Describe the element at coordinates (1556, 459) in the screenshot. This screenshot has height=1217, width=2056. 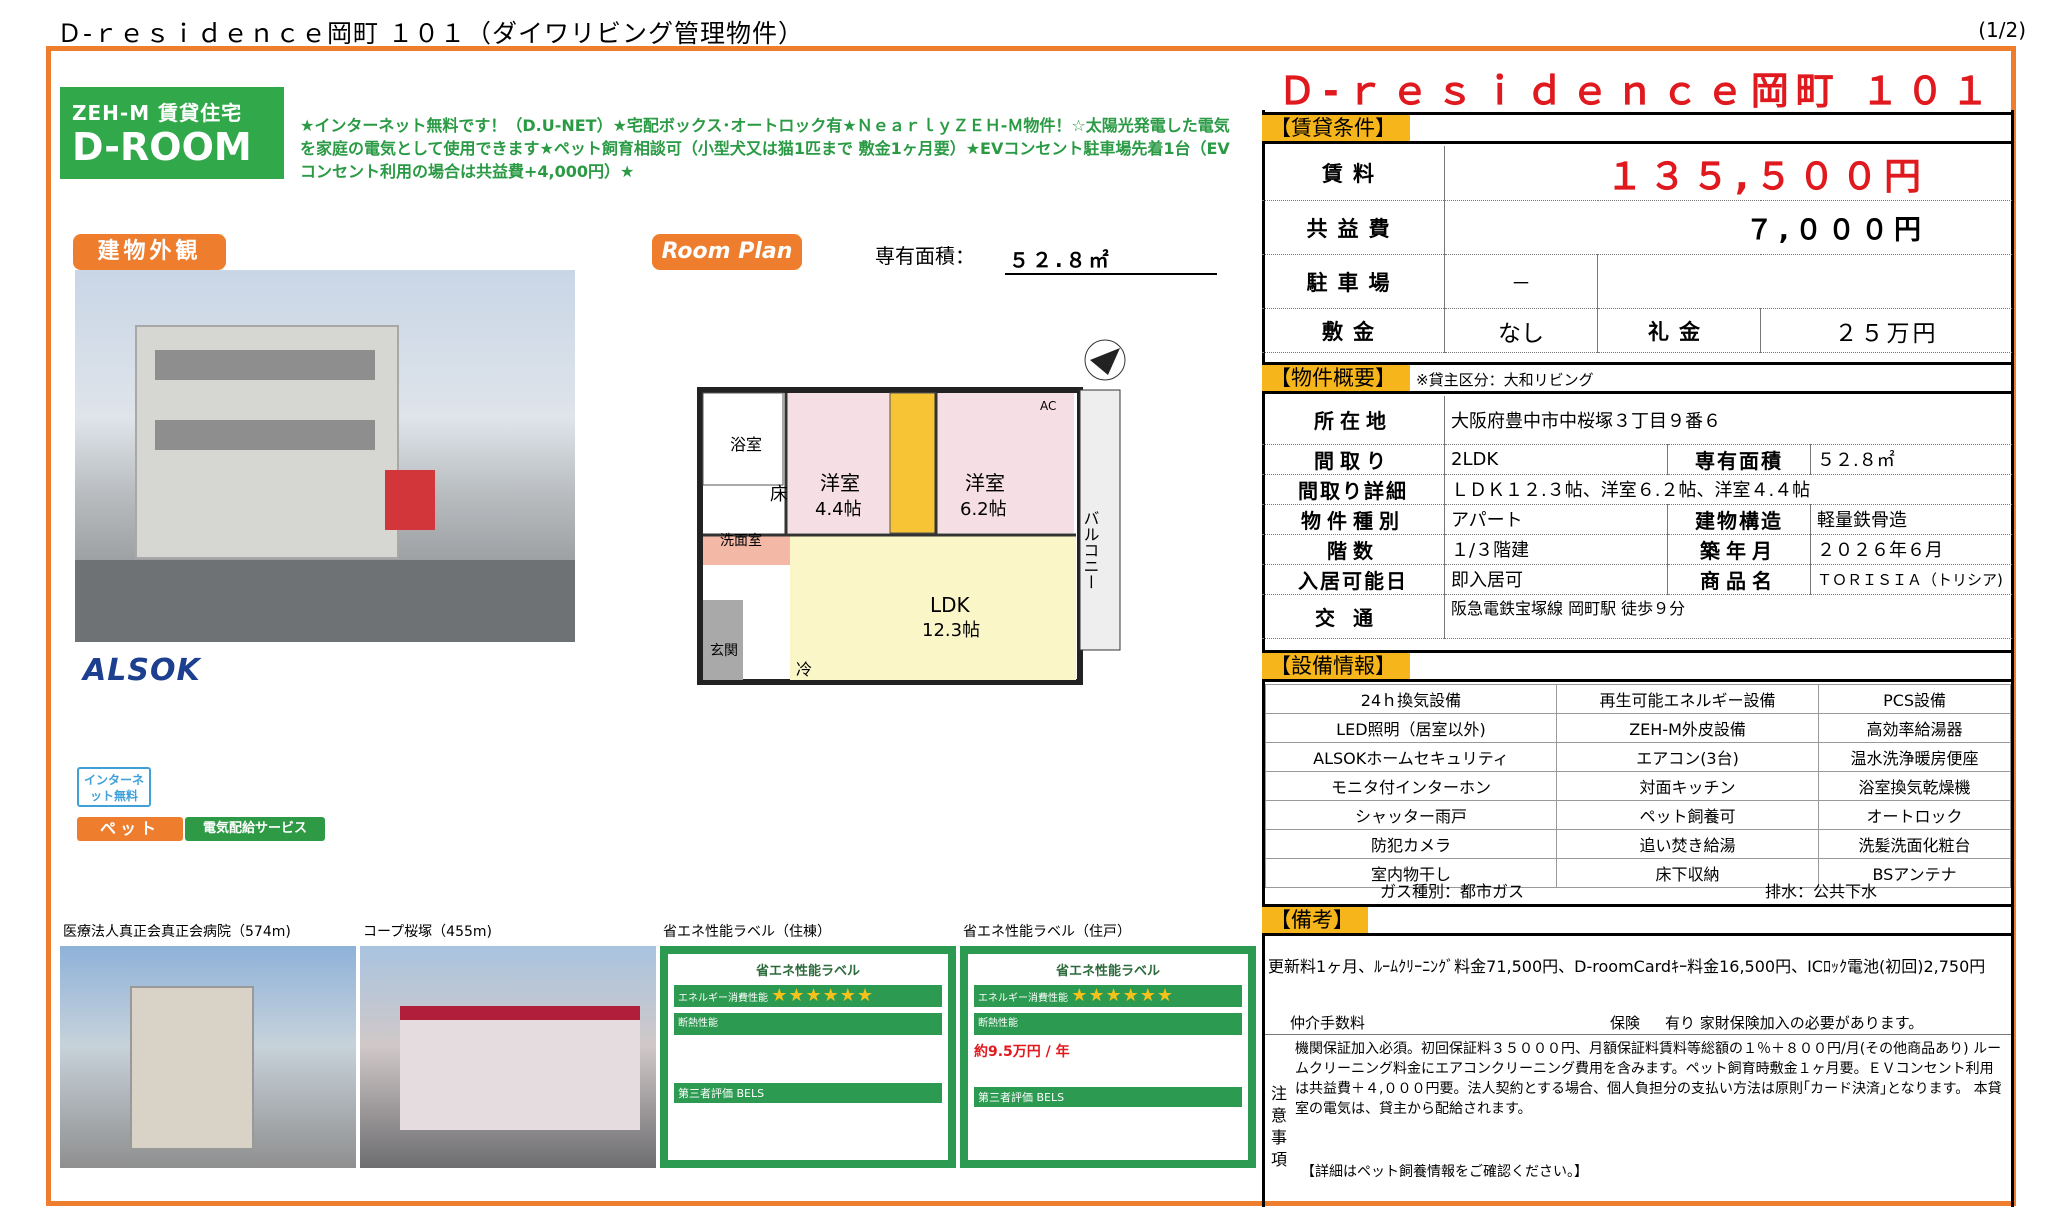
I see `layout-value: 2LDK` at that location.